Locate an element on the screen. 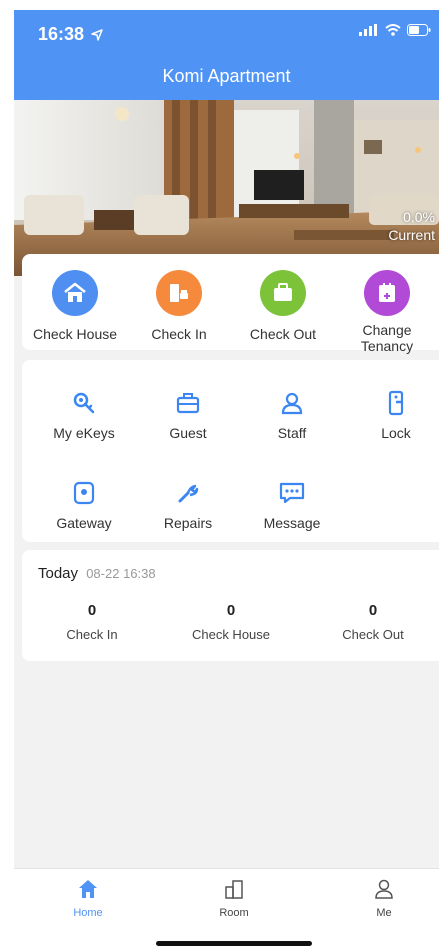 The image size is (439, 948). lock-button: Lock is located at coordinates (393, 415).